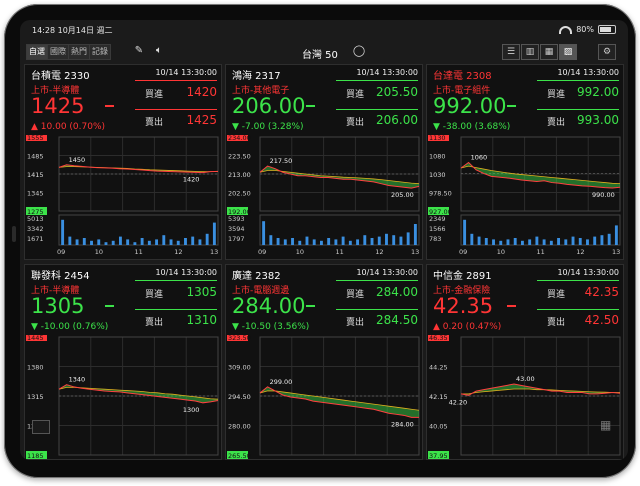 This screenshot has width=640, height=486. What do you see at coordinates (566, 29) in the screenshot?
I see `wifi-icon` at bounding box center [566, 29].